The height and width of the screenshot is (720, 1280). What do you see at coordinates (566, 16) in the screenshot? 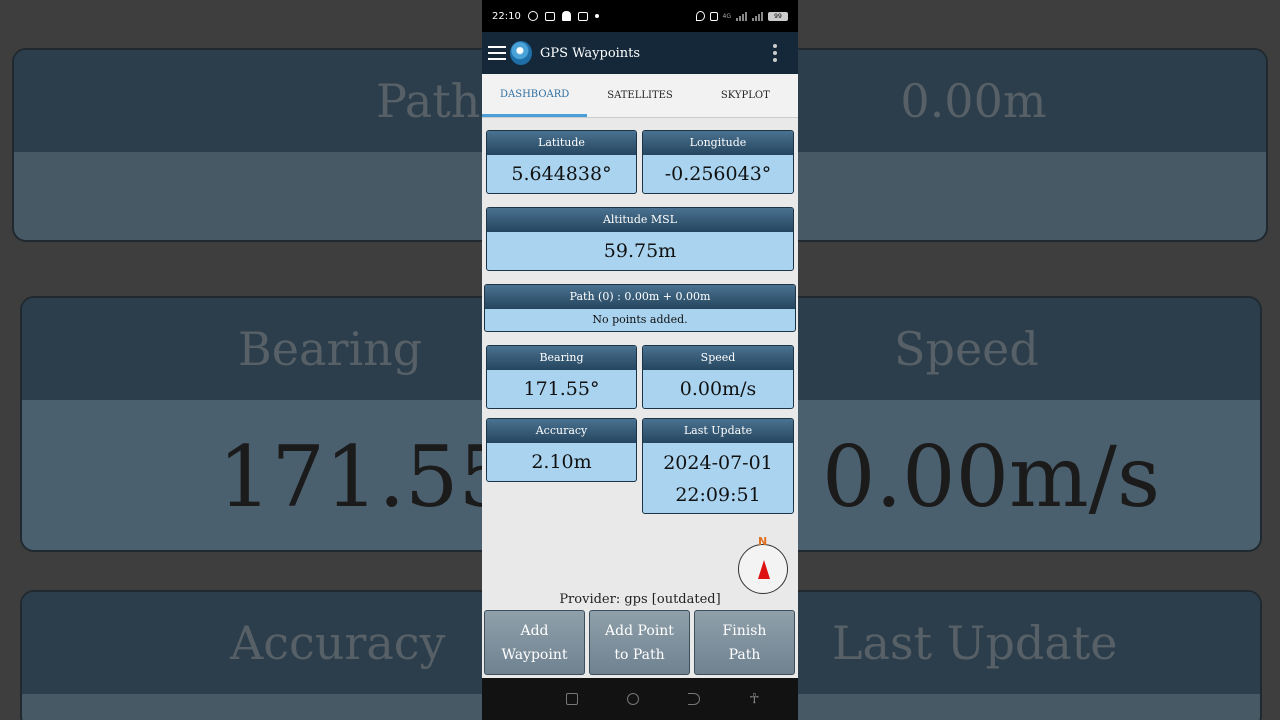
I see `bell-icon` at bounding box center [566, 16].